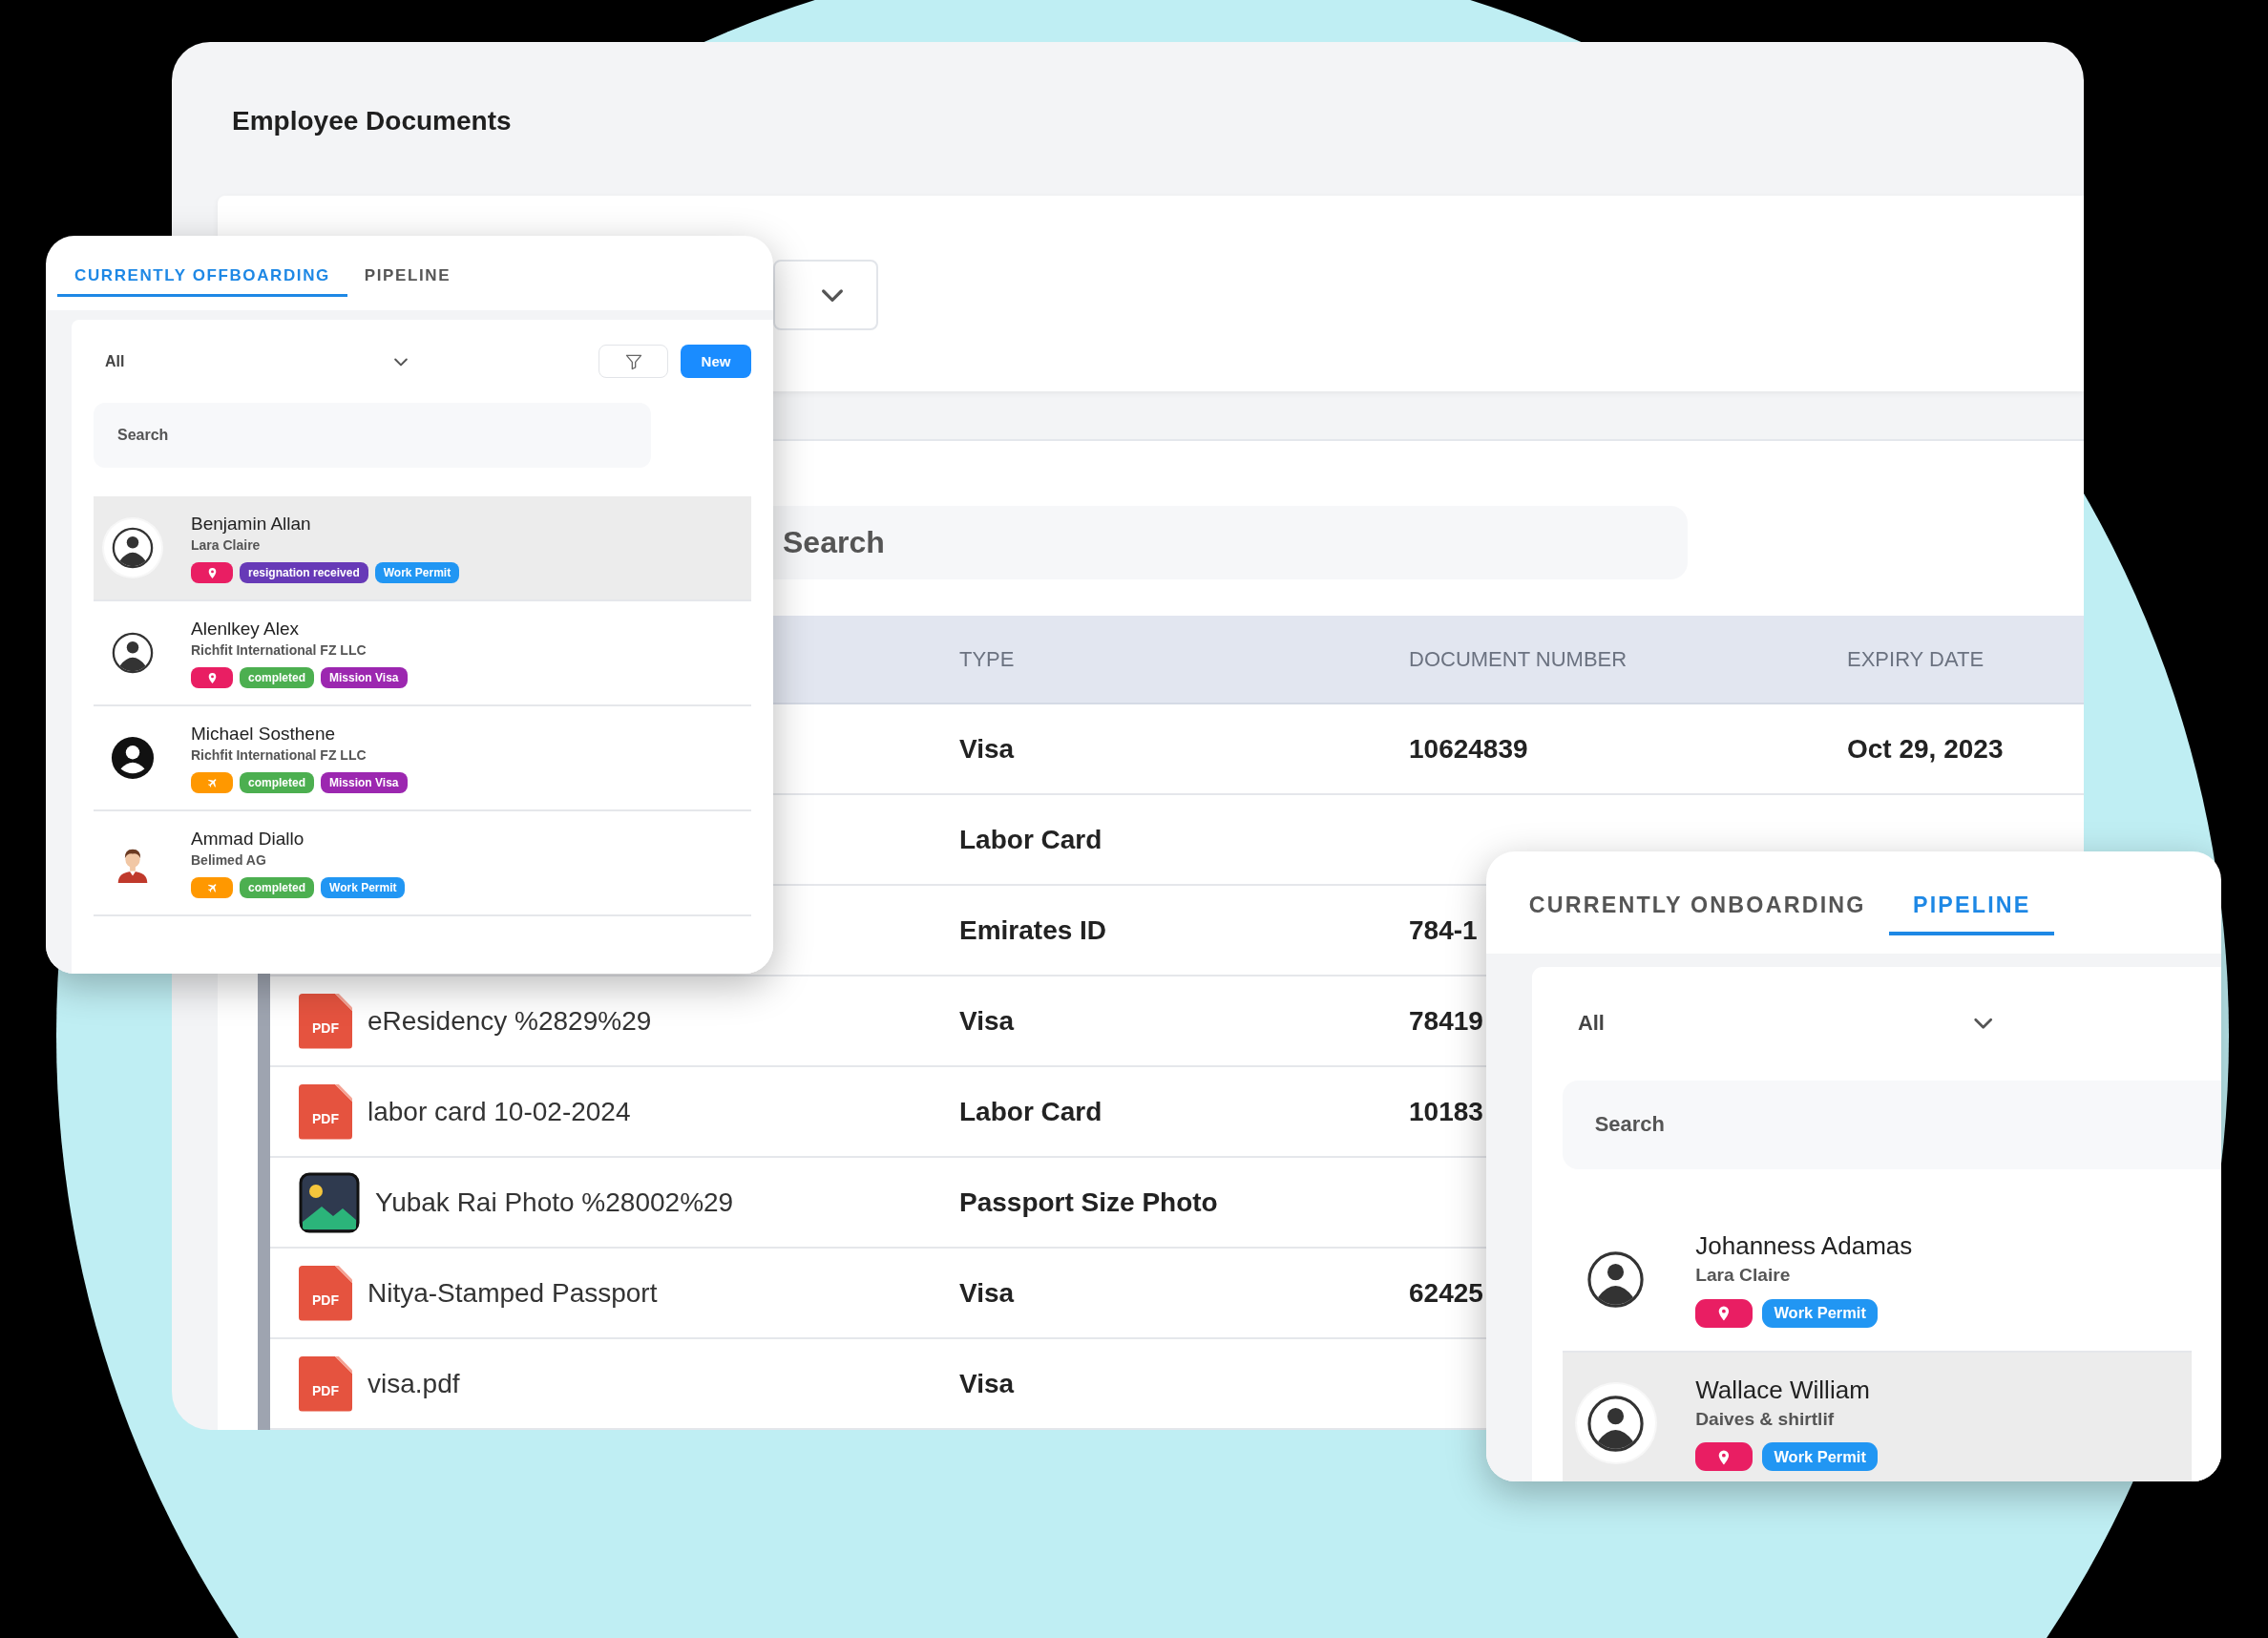 This screenshot has width=2268, height=1638. Describe the element at coordinates (1089, 1202) in the screenshot. I see `table-cell: Passport Size Photo` at that location.